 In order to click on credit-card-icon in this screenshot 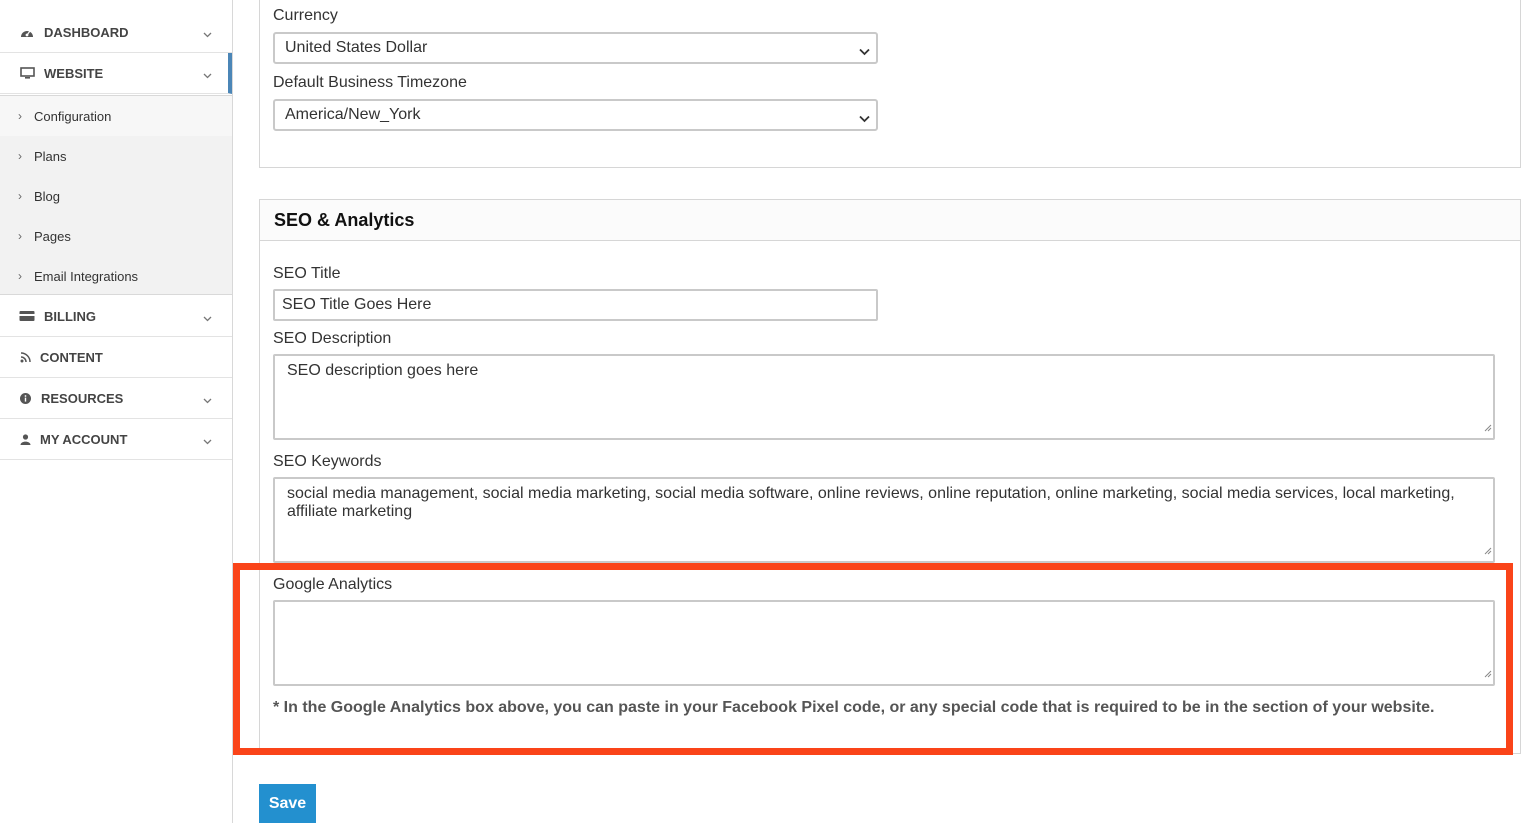, I will do `click(27, 316)`.